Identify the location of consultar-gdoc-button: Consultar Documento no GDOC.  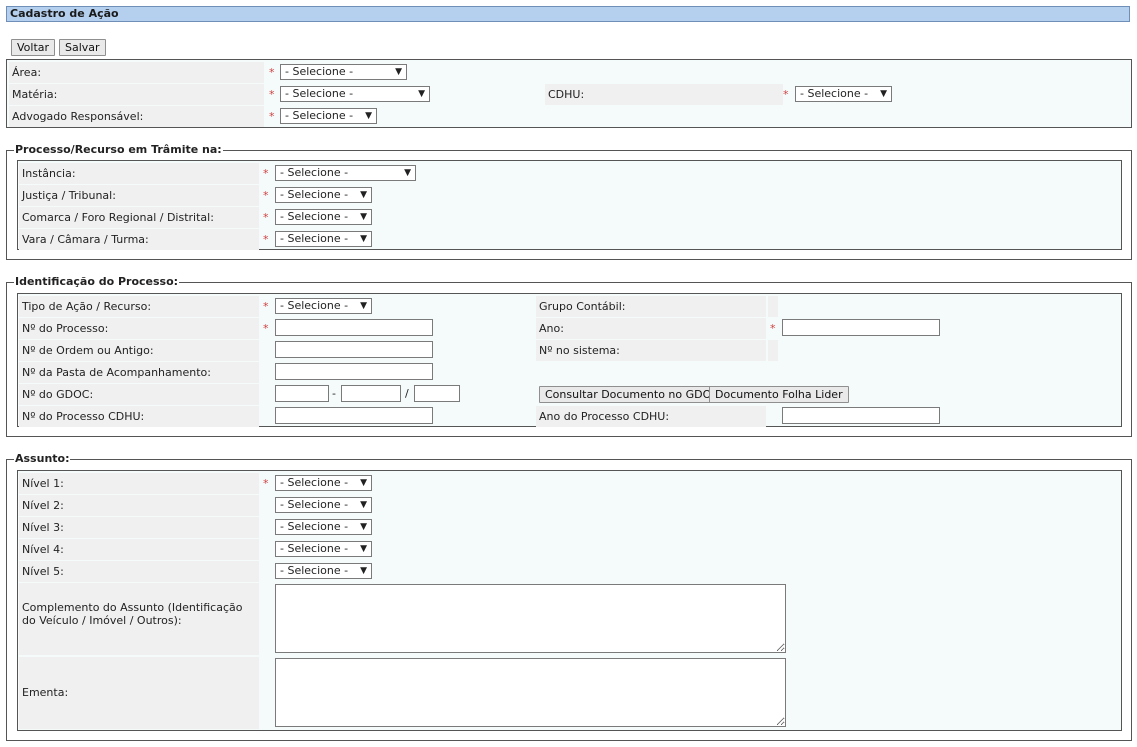
(632, 394).